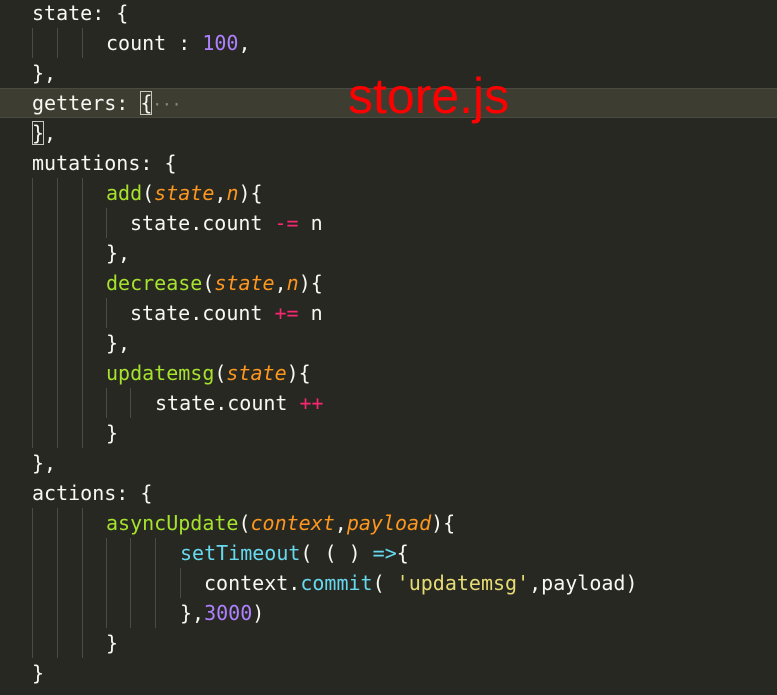 Image resolution: width=777 pixels, height=695 pixels. What do you see at coordinates (311, 403) in the screenshot?
I see `code-token: ++` at bounding box center [311, 403].